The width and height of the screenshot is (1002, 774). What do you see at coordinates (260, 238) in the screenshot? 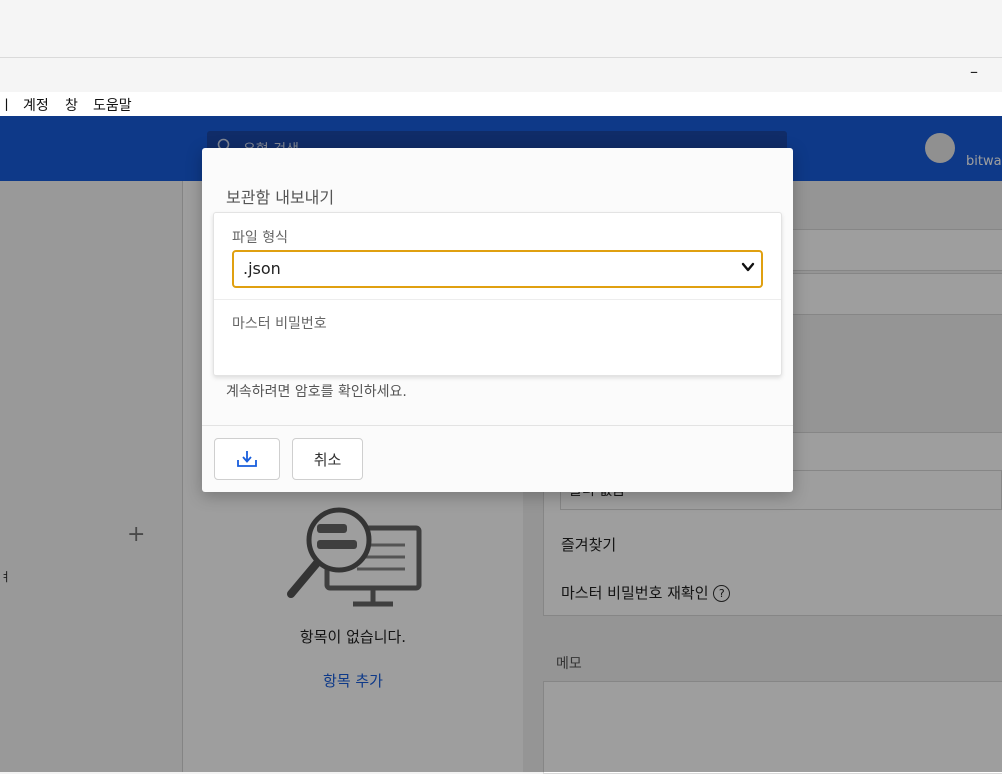
I see `file-format-label: 파일 형식` at bounding box center [260, 238].